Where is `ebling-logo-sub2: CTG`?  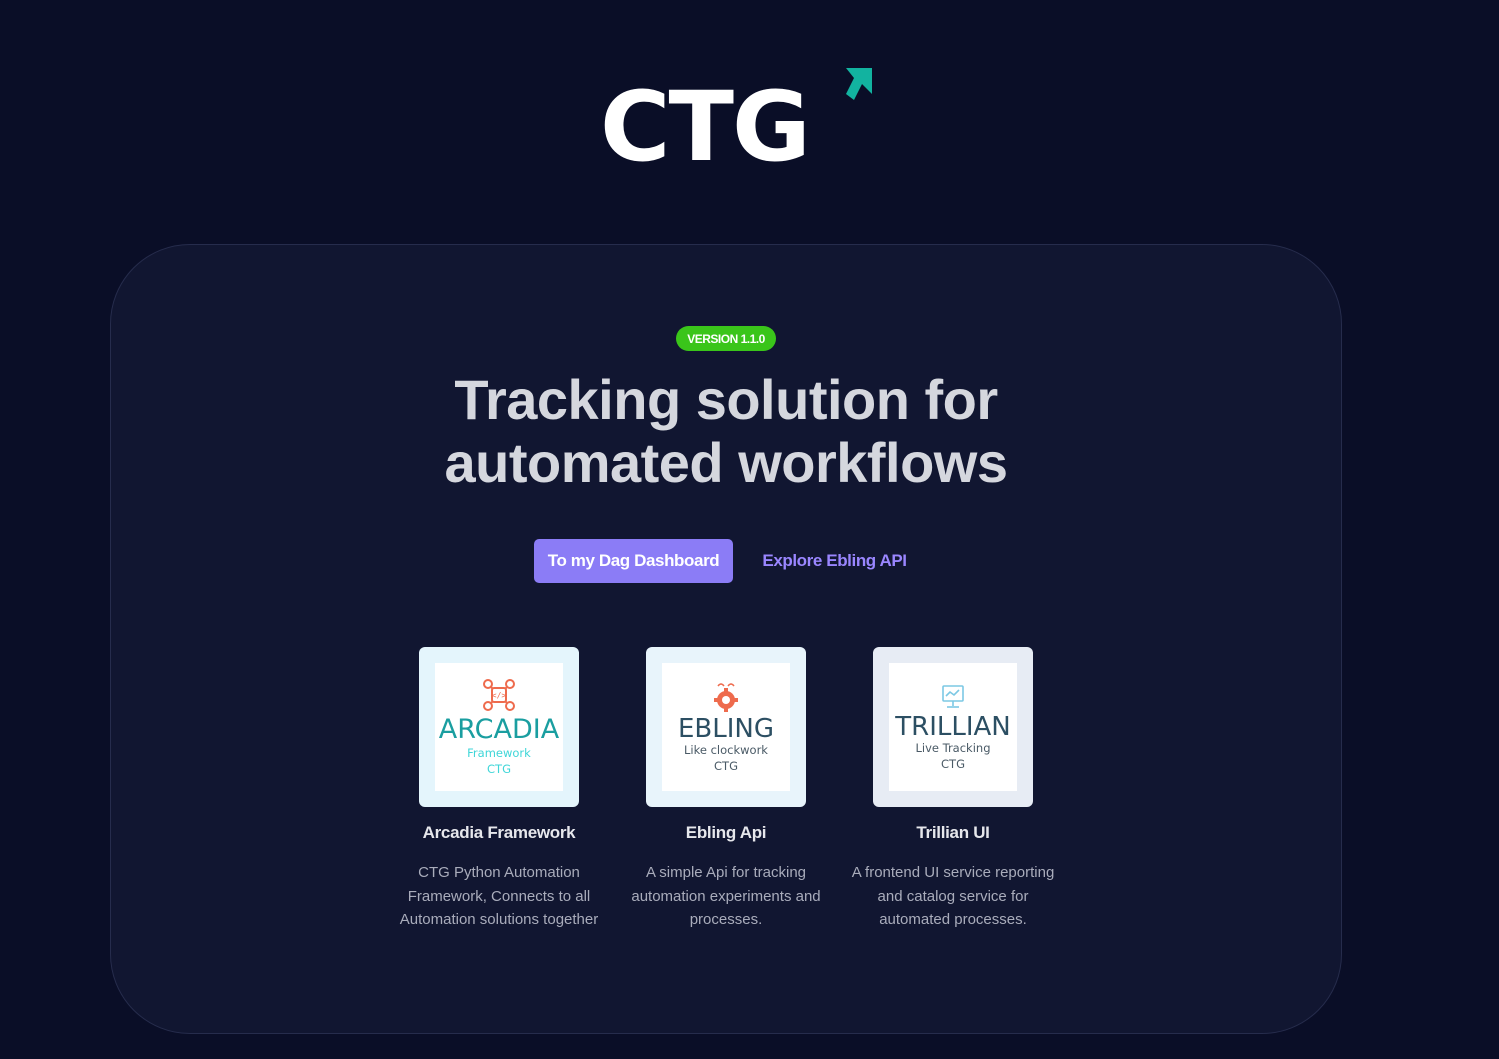 ebling-logo-sub2: CTG is located at coordinates (726, 766).